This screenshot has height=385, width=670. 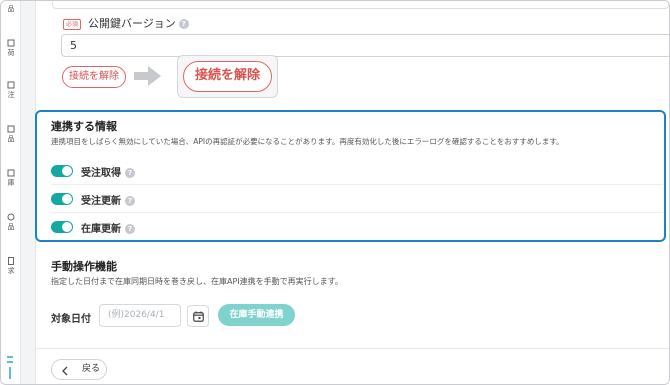 I want to click on sidebar-item-product-sync: 品, so click(x=11, y=222).